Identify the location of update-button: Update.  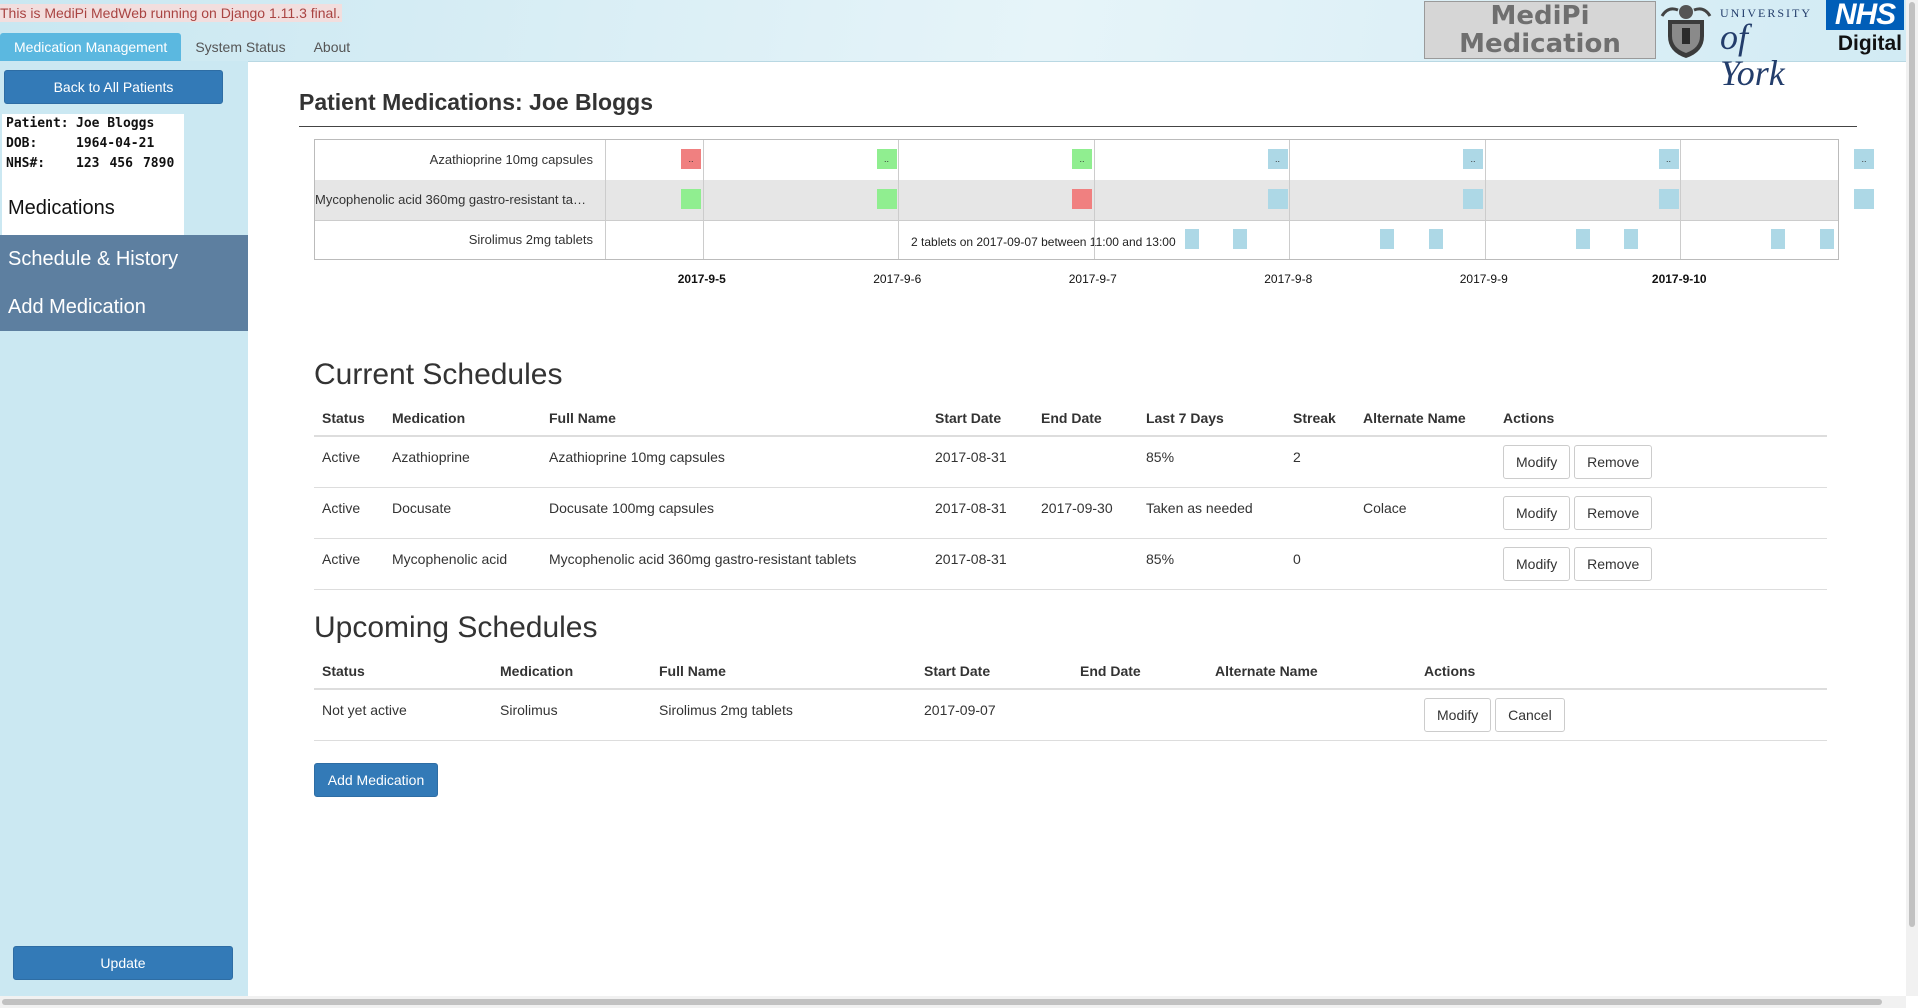
(123, 963).